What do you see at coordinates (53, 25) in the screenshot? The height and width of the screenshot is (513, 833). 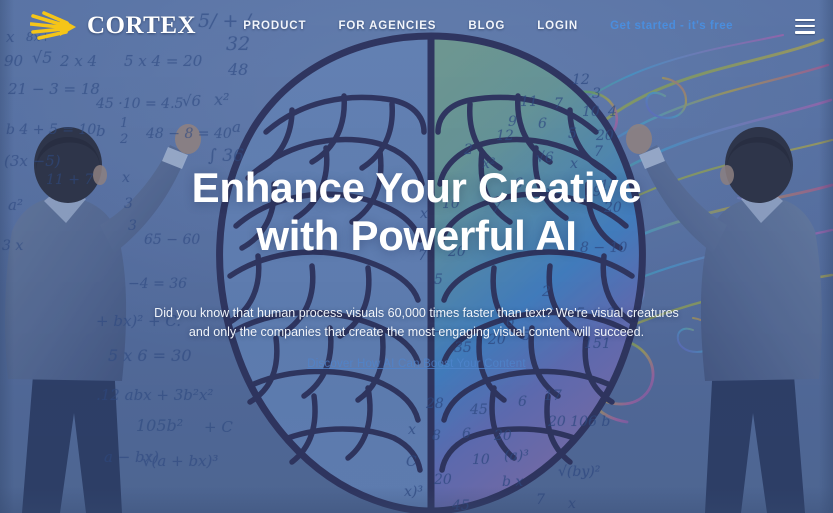 I see `arrow-burst-logo-icon` at bounding box center [53, 25].